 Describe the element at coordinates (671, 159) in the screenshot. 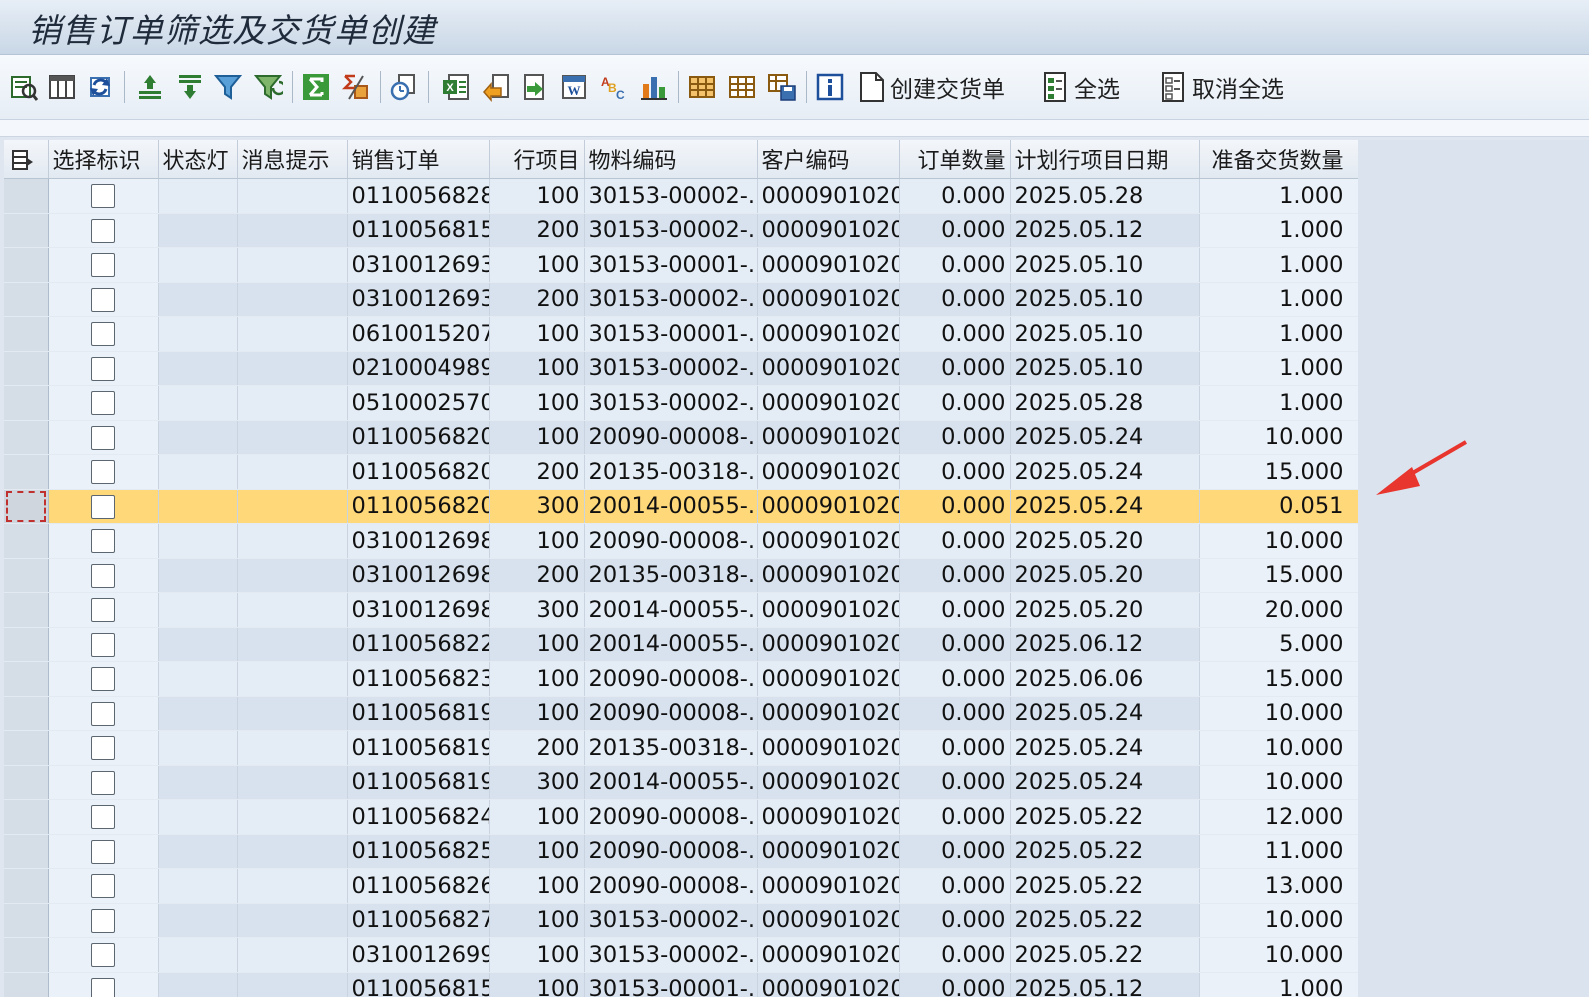

I see `col-header-material: 物料编码` at that location.